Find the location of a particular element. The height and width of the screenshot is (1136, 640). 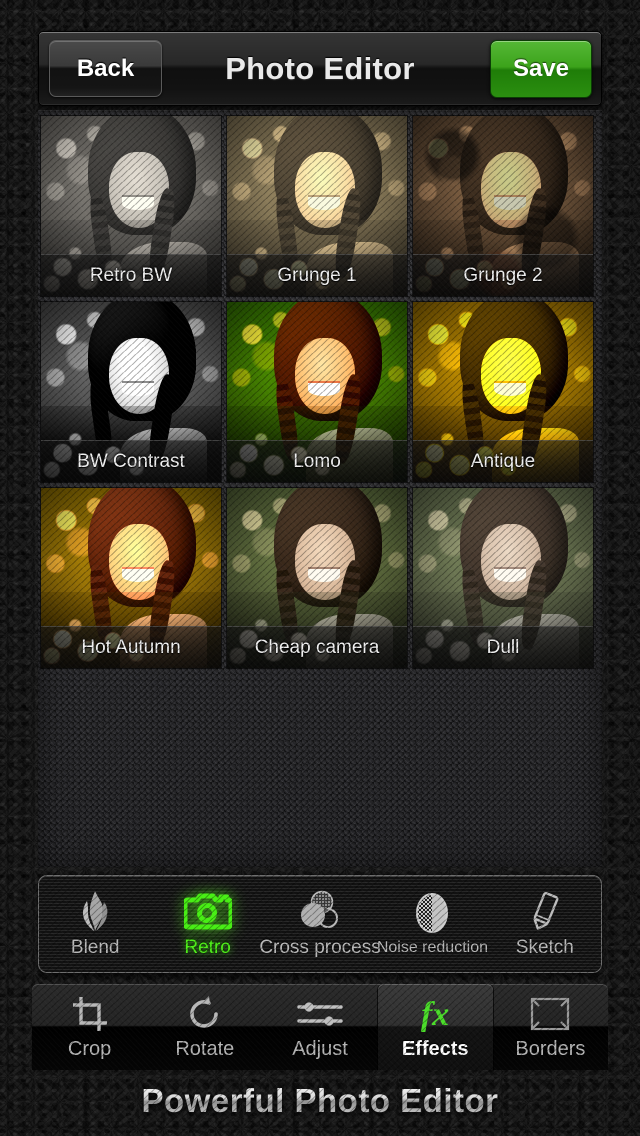

filter-thumbnail: Lomo is located at coordinates (317, 392).